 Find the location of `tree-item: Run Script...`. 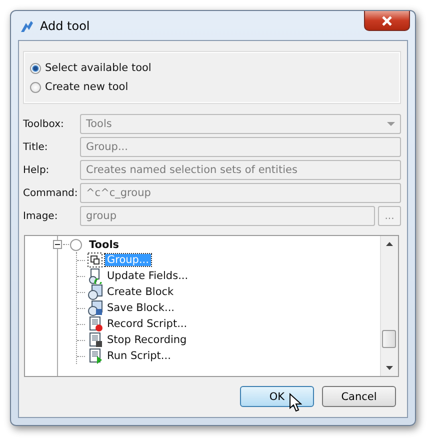

tree-item: Run Script... is located at coordinates (139, 356).